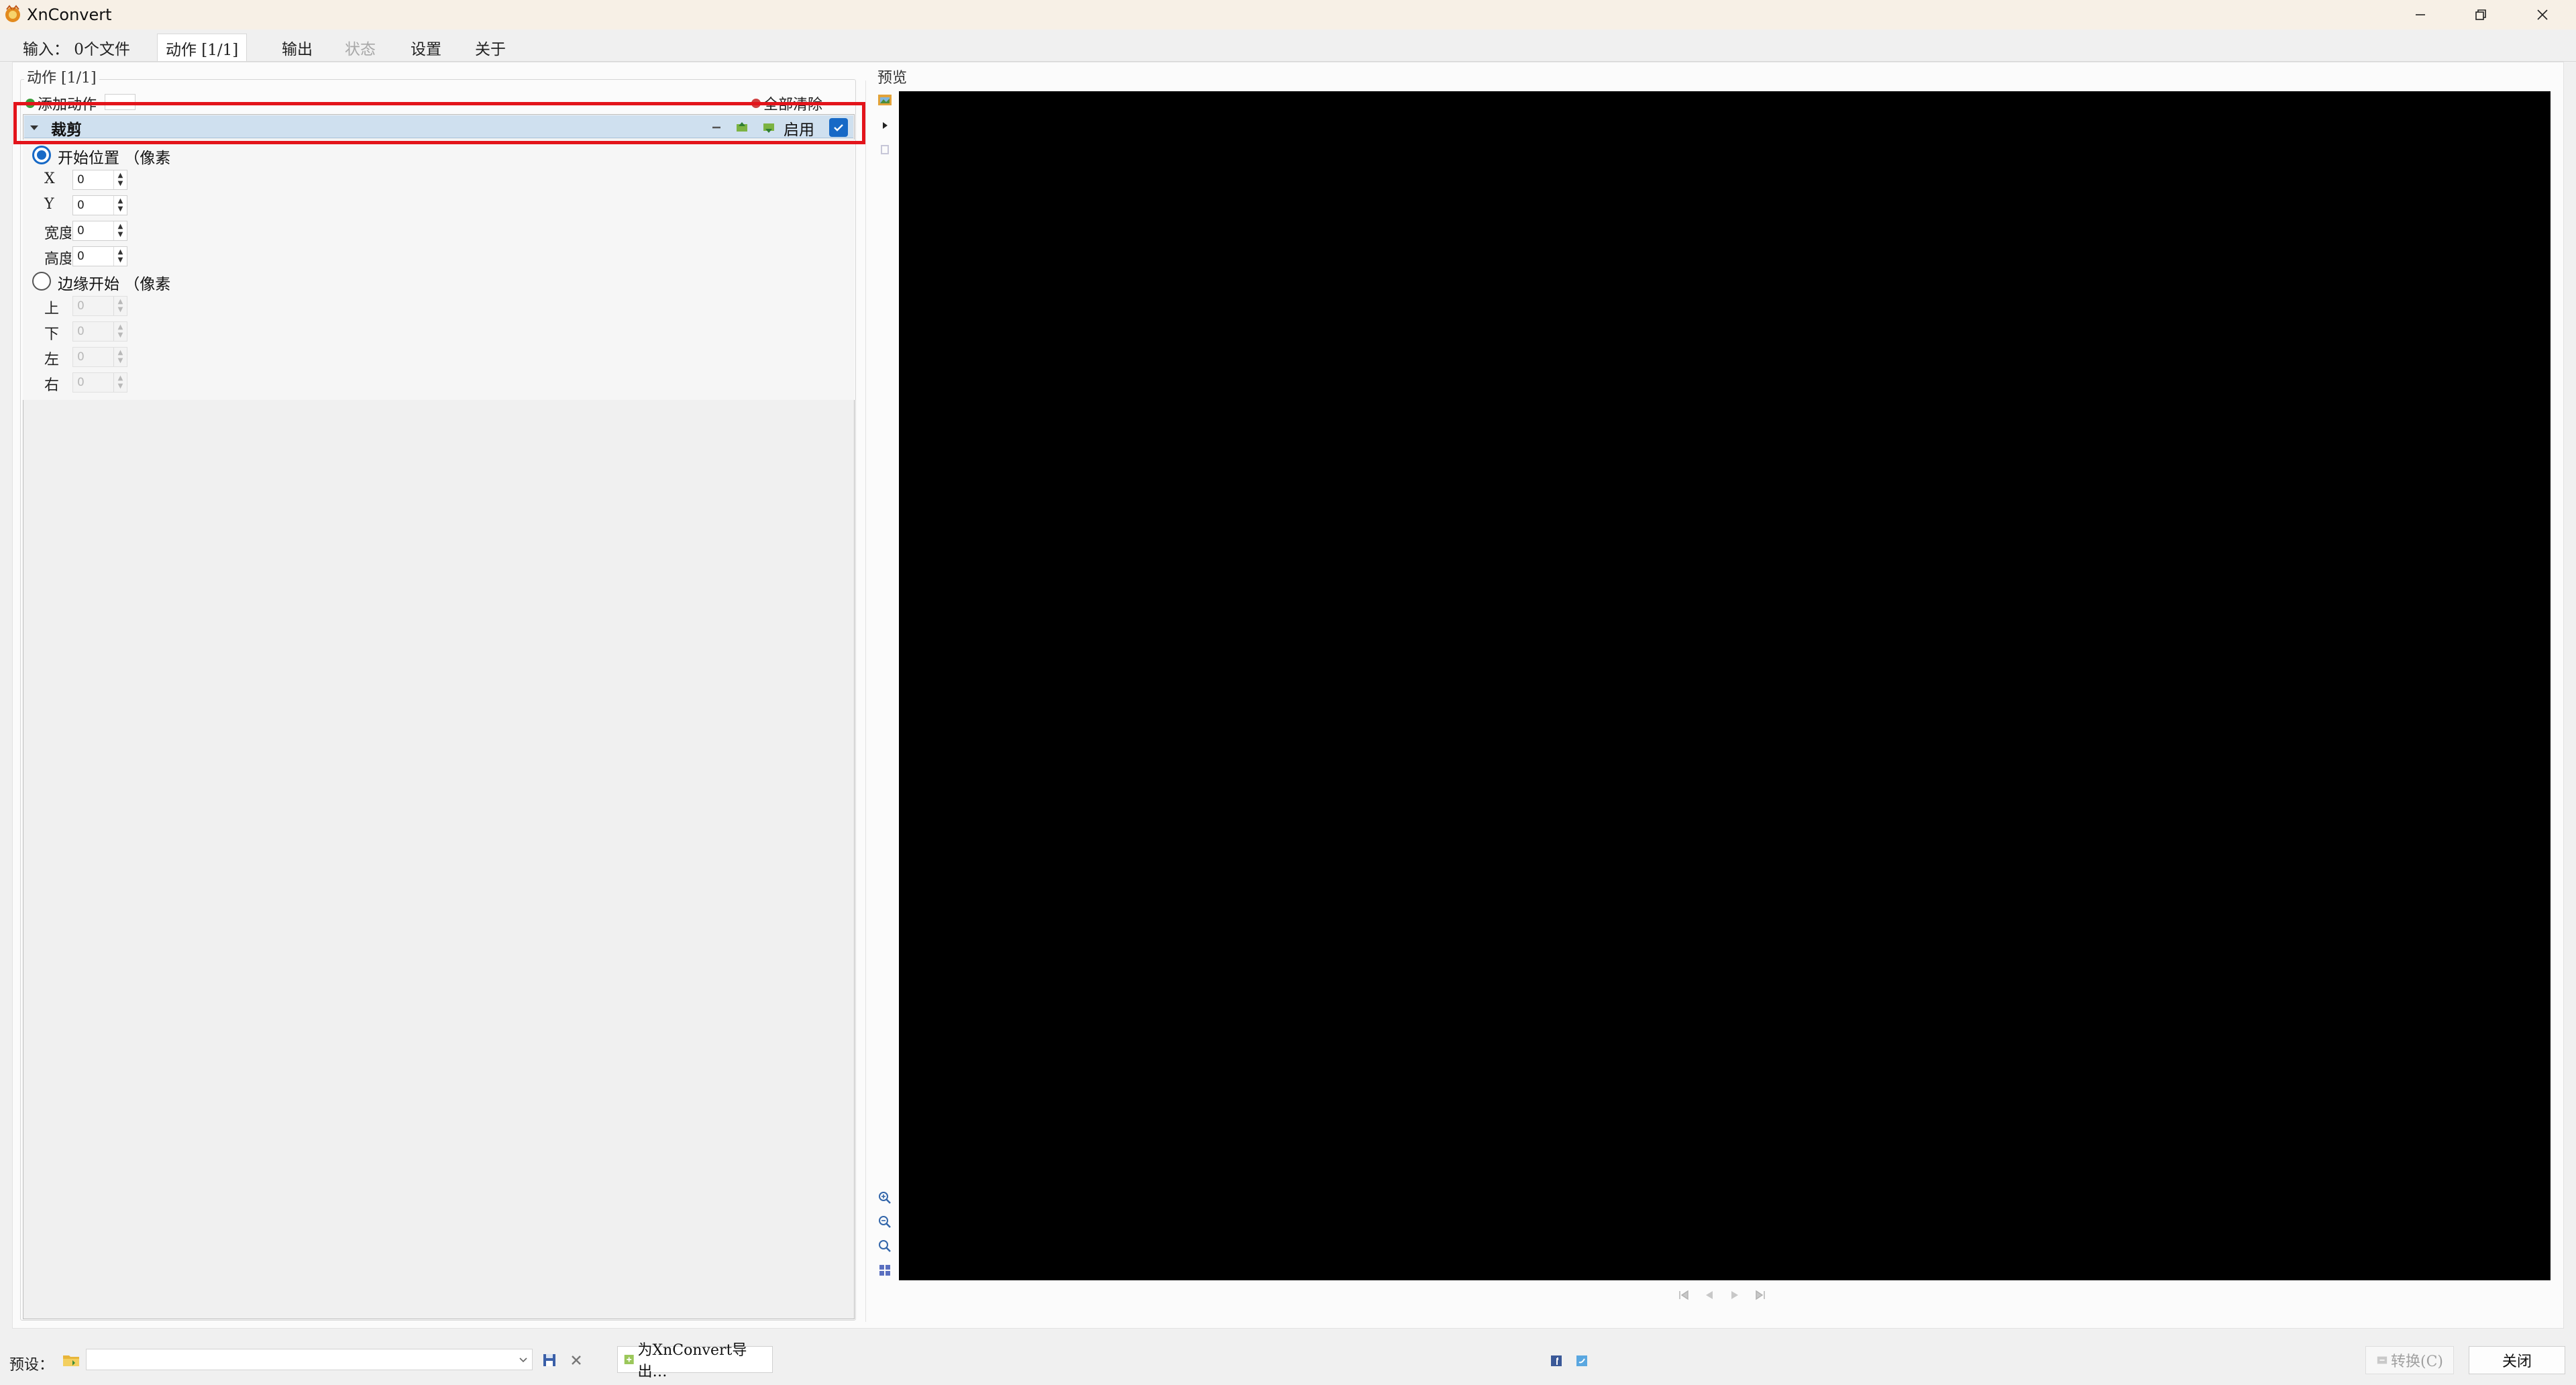 The image size is (2576, 1385). Describe the element at coordinates (99, 357) in the screenshot. I see `left-spinbox: 0 ▲ ▼` at that location.